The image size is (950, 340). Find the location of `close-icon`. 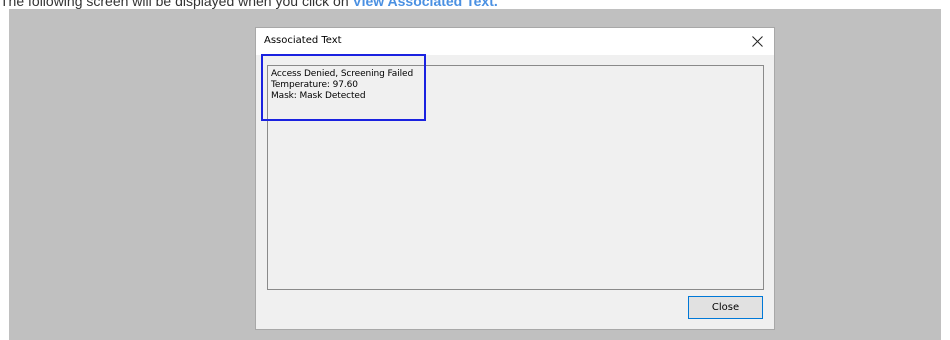

close-icon is located at coordinates (757, 41).